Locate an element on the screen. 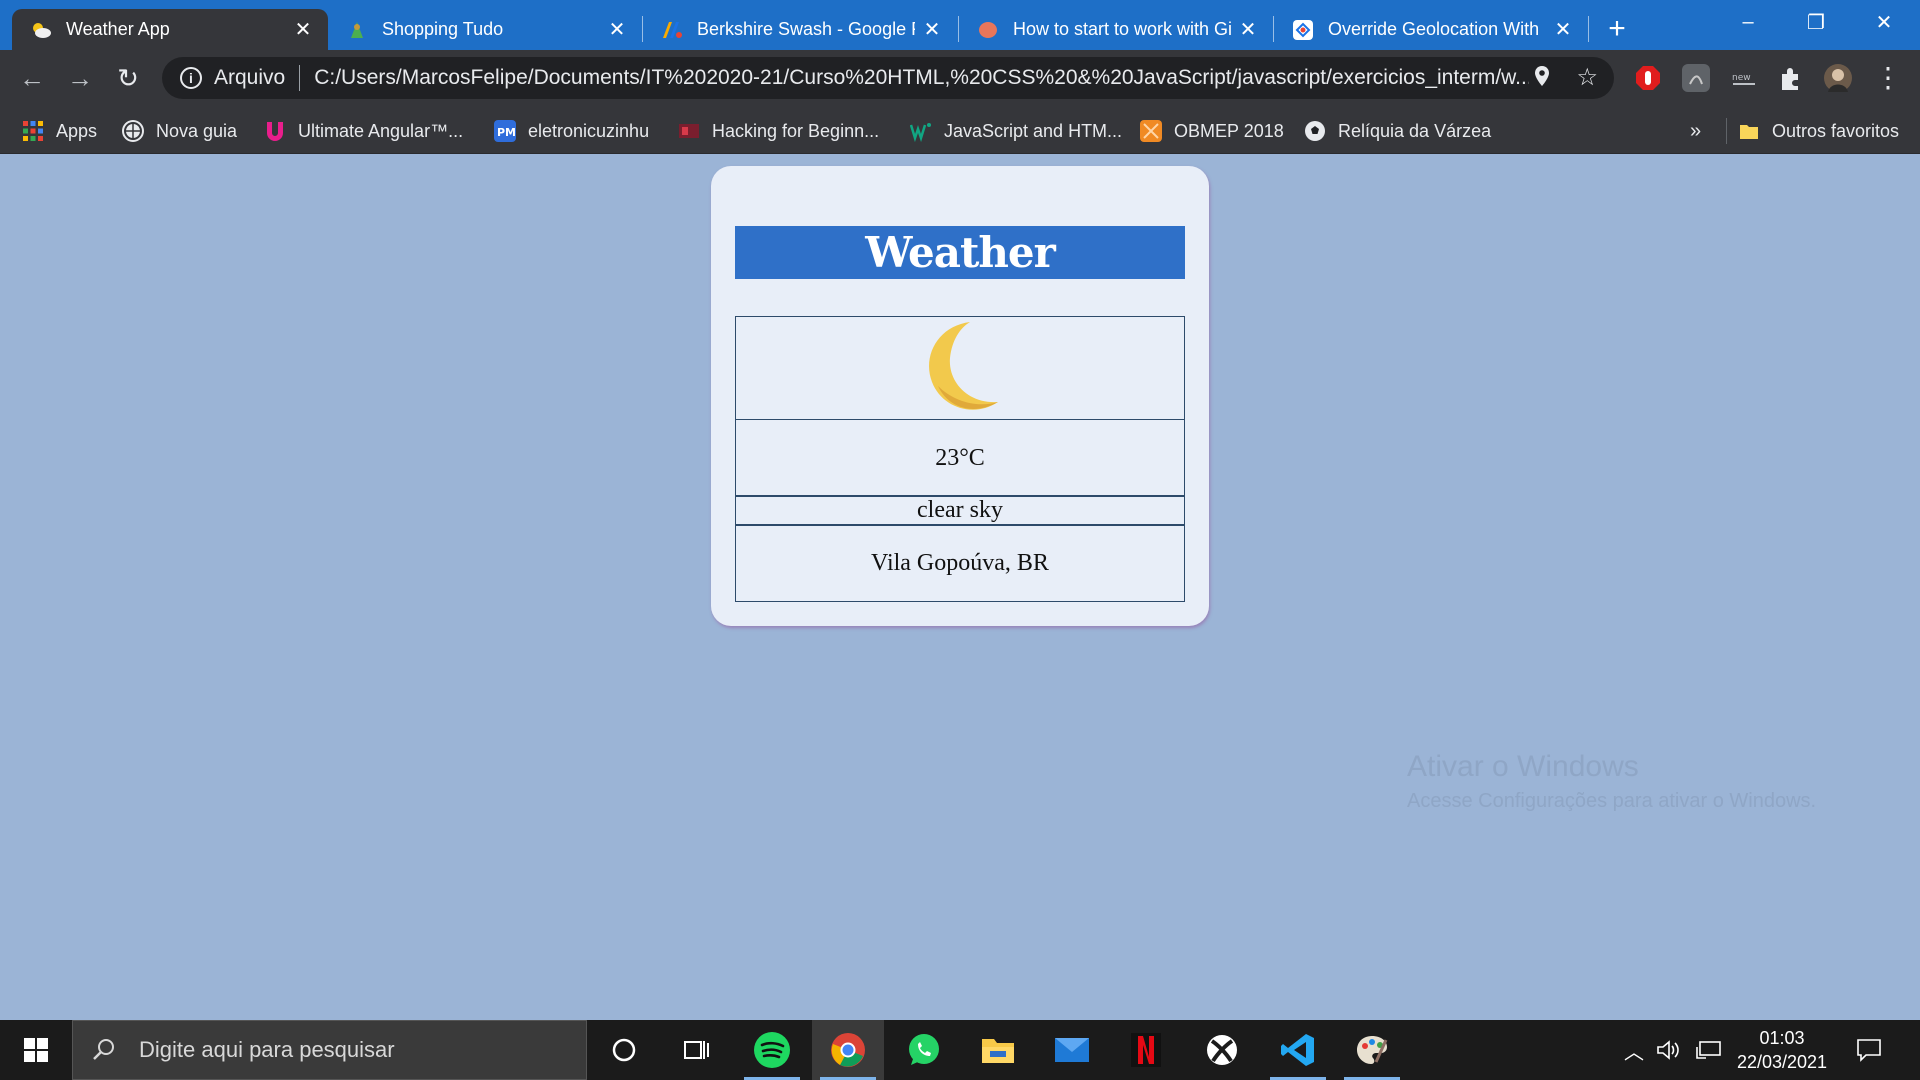  weather-title: Weather is located at coordinates (960, 252).